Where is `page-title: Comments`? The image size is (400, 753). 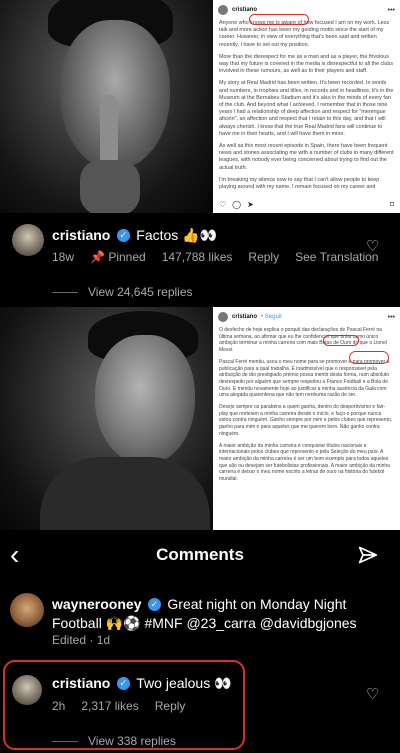 page-title: Comments is located at coordinates (200, 554).